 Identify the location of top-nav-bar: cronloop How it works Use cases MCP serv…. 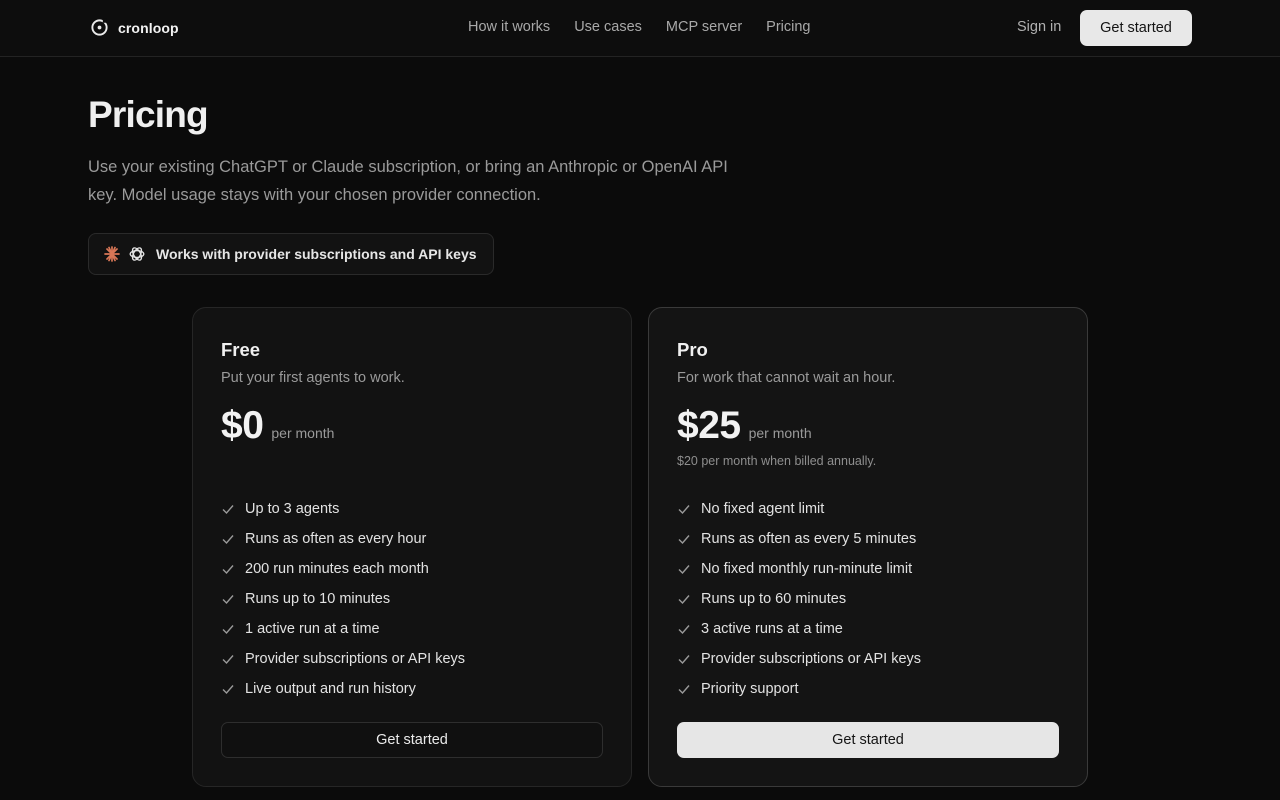
(640, 28).